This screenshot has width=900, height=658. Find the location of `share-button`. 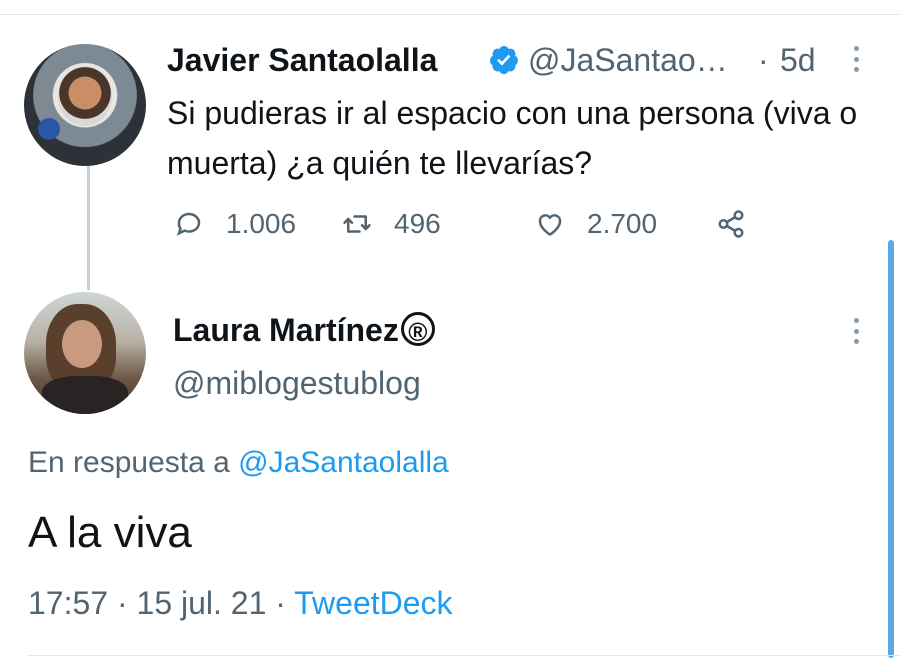

share-button is located at coordinates (742, 224).